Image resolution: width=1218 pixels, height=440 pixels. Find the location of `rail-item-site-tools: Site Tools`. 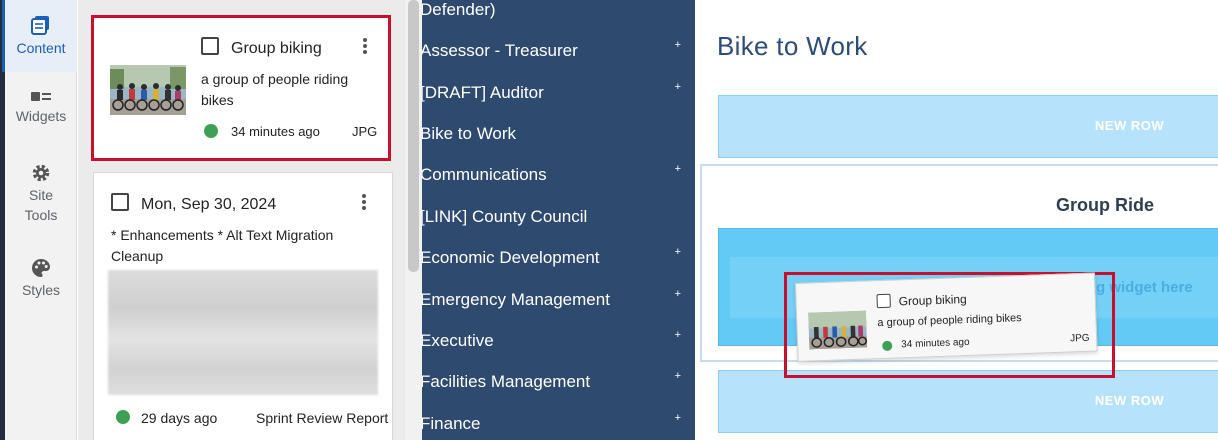

rail-item-site-tools: Site Tools is located at coordinates (41, 195).